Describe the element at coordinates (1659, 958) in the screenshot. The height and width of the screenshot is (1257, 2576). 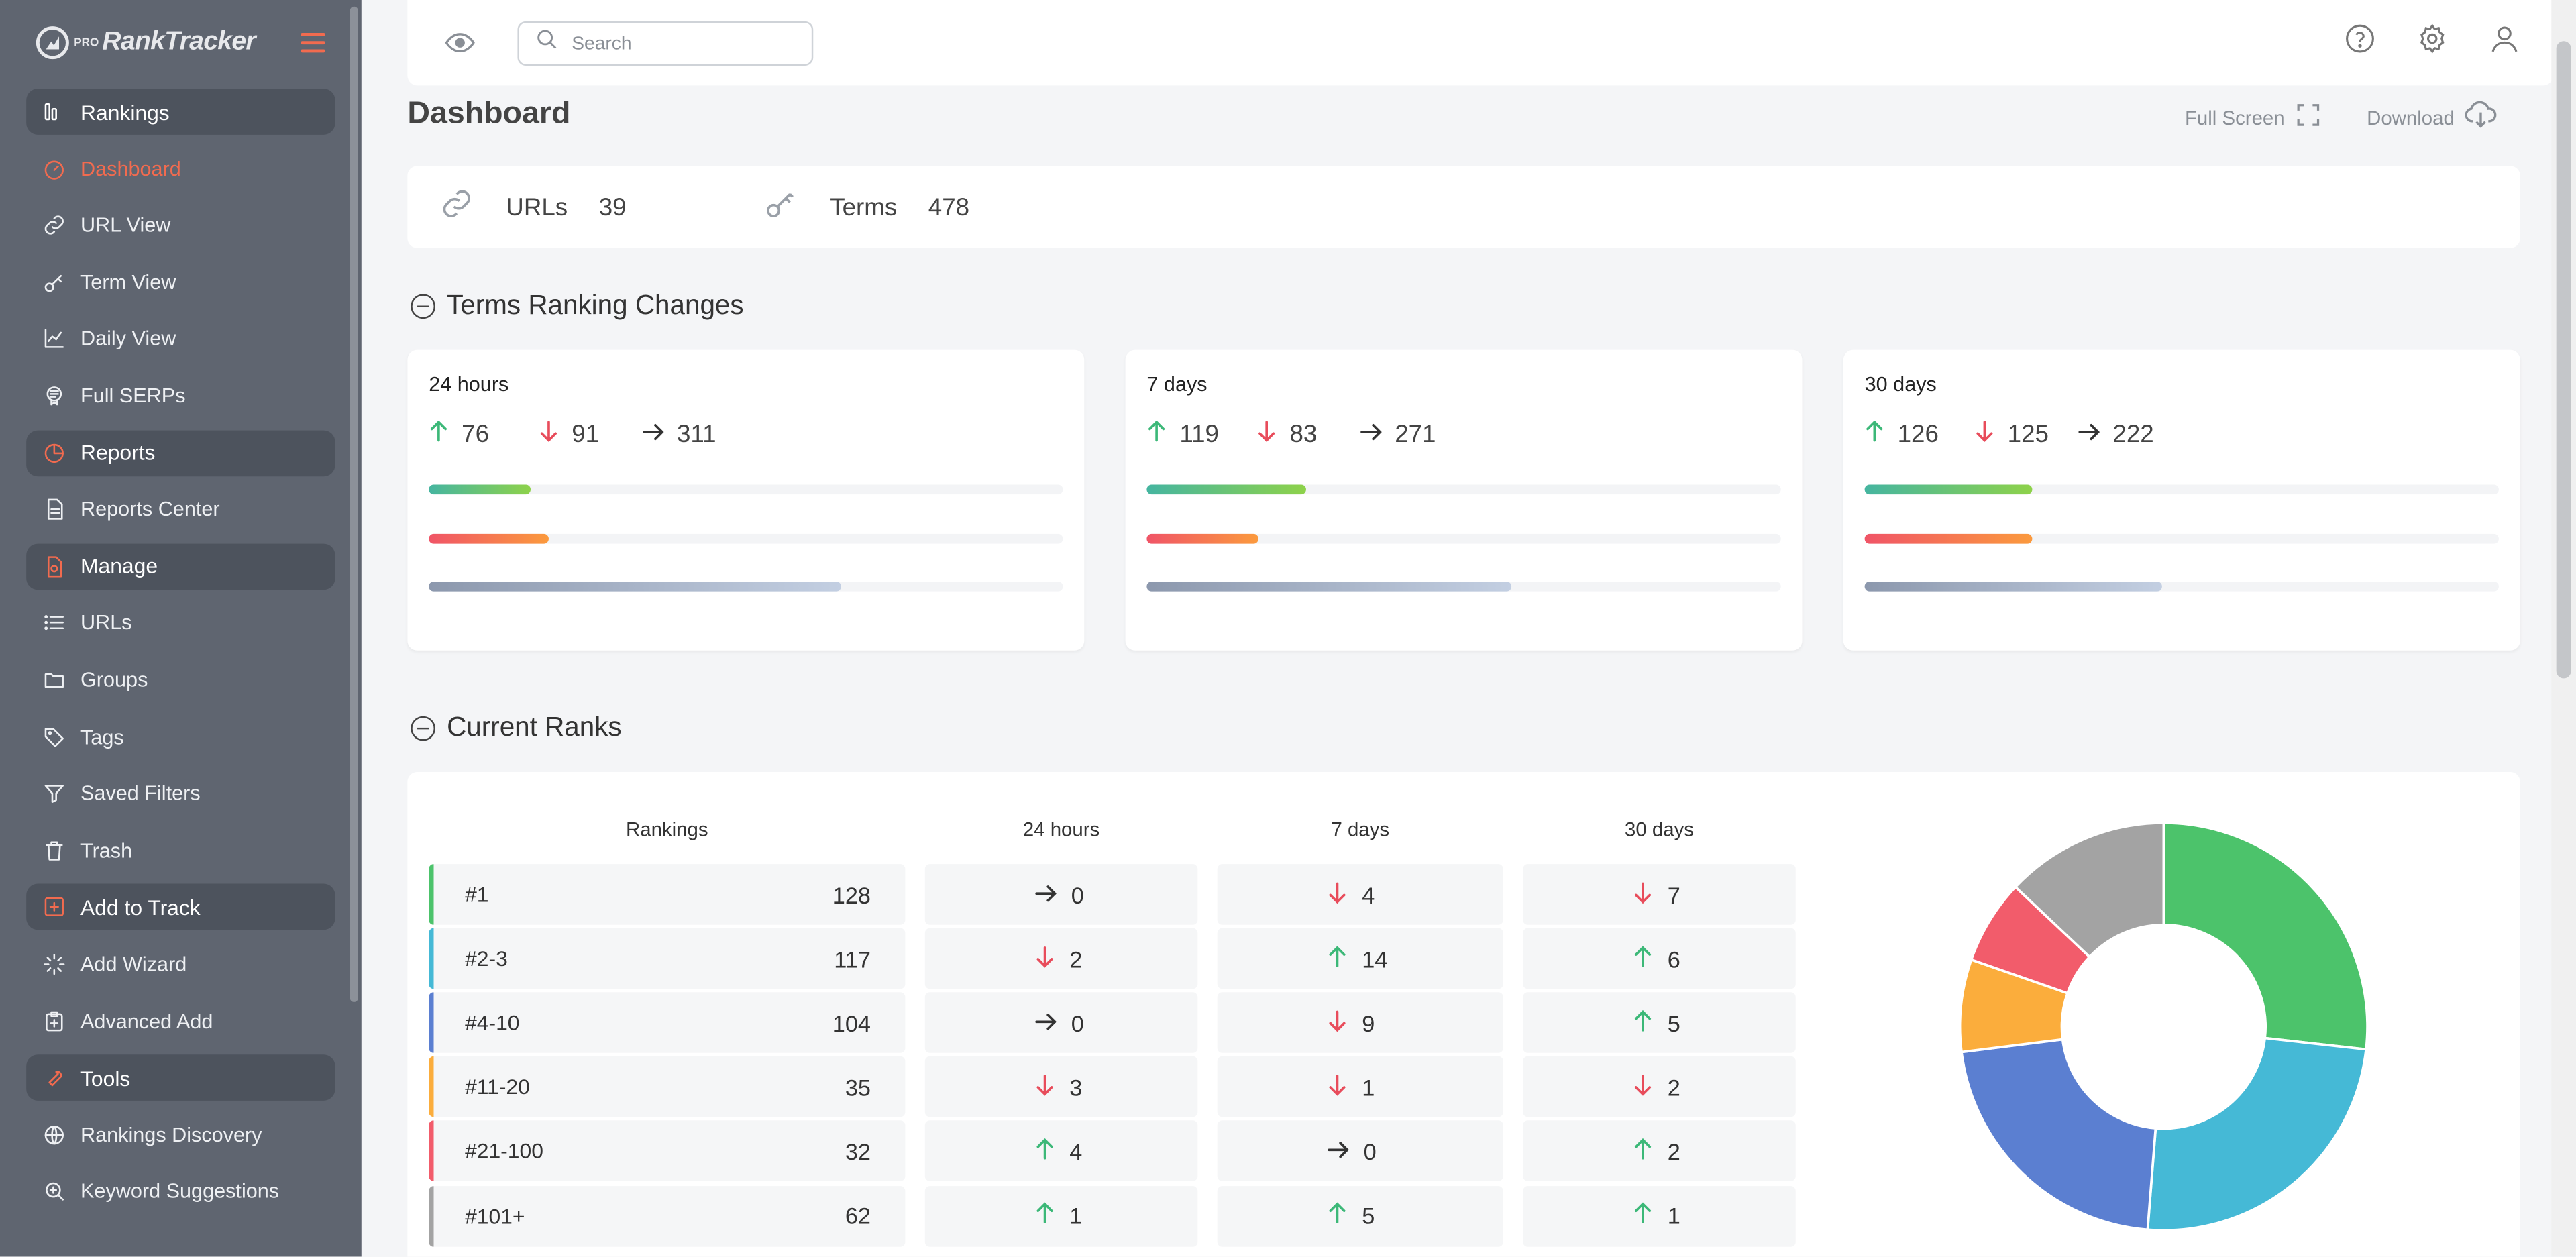
I see `rank-change-d30: 6` at that location.